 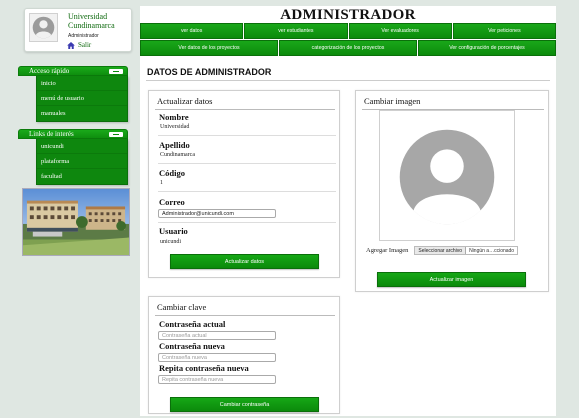 I want to click on correo-label: Correo, so click(x=172, y=202).